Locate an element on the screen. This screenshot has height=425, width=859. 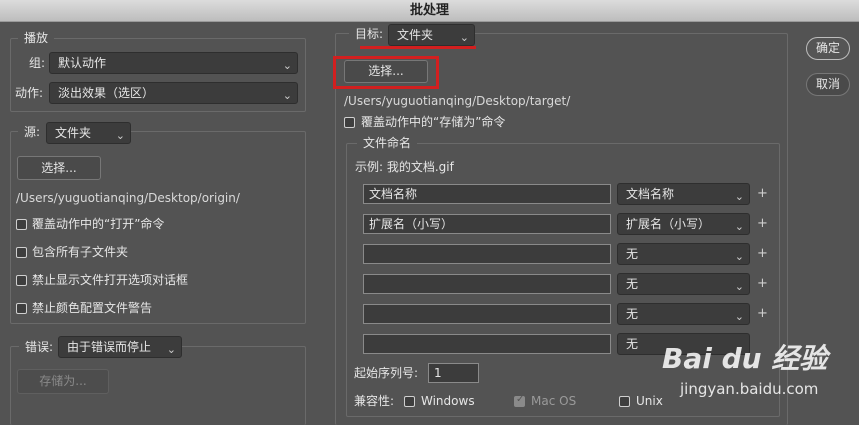
naming-select-5-value: 无 is located at coordinates (632, 314).